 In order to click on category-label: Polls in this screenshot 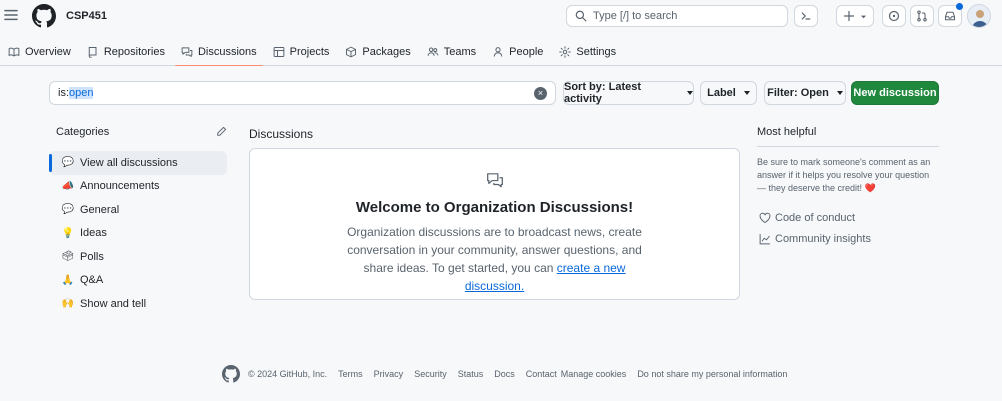, I will do `click(92, 256)`.